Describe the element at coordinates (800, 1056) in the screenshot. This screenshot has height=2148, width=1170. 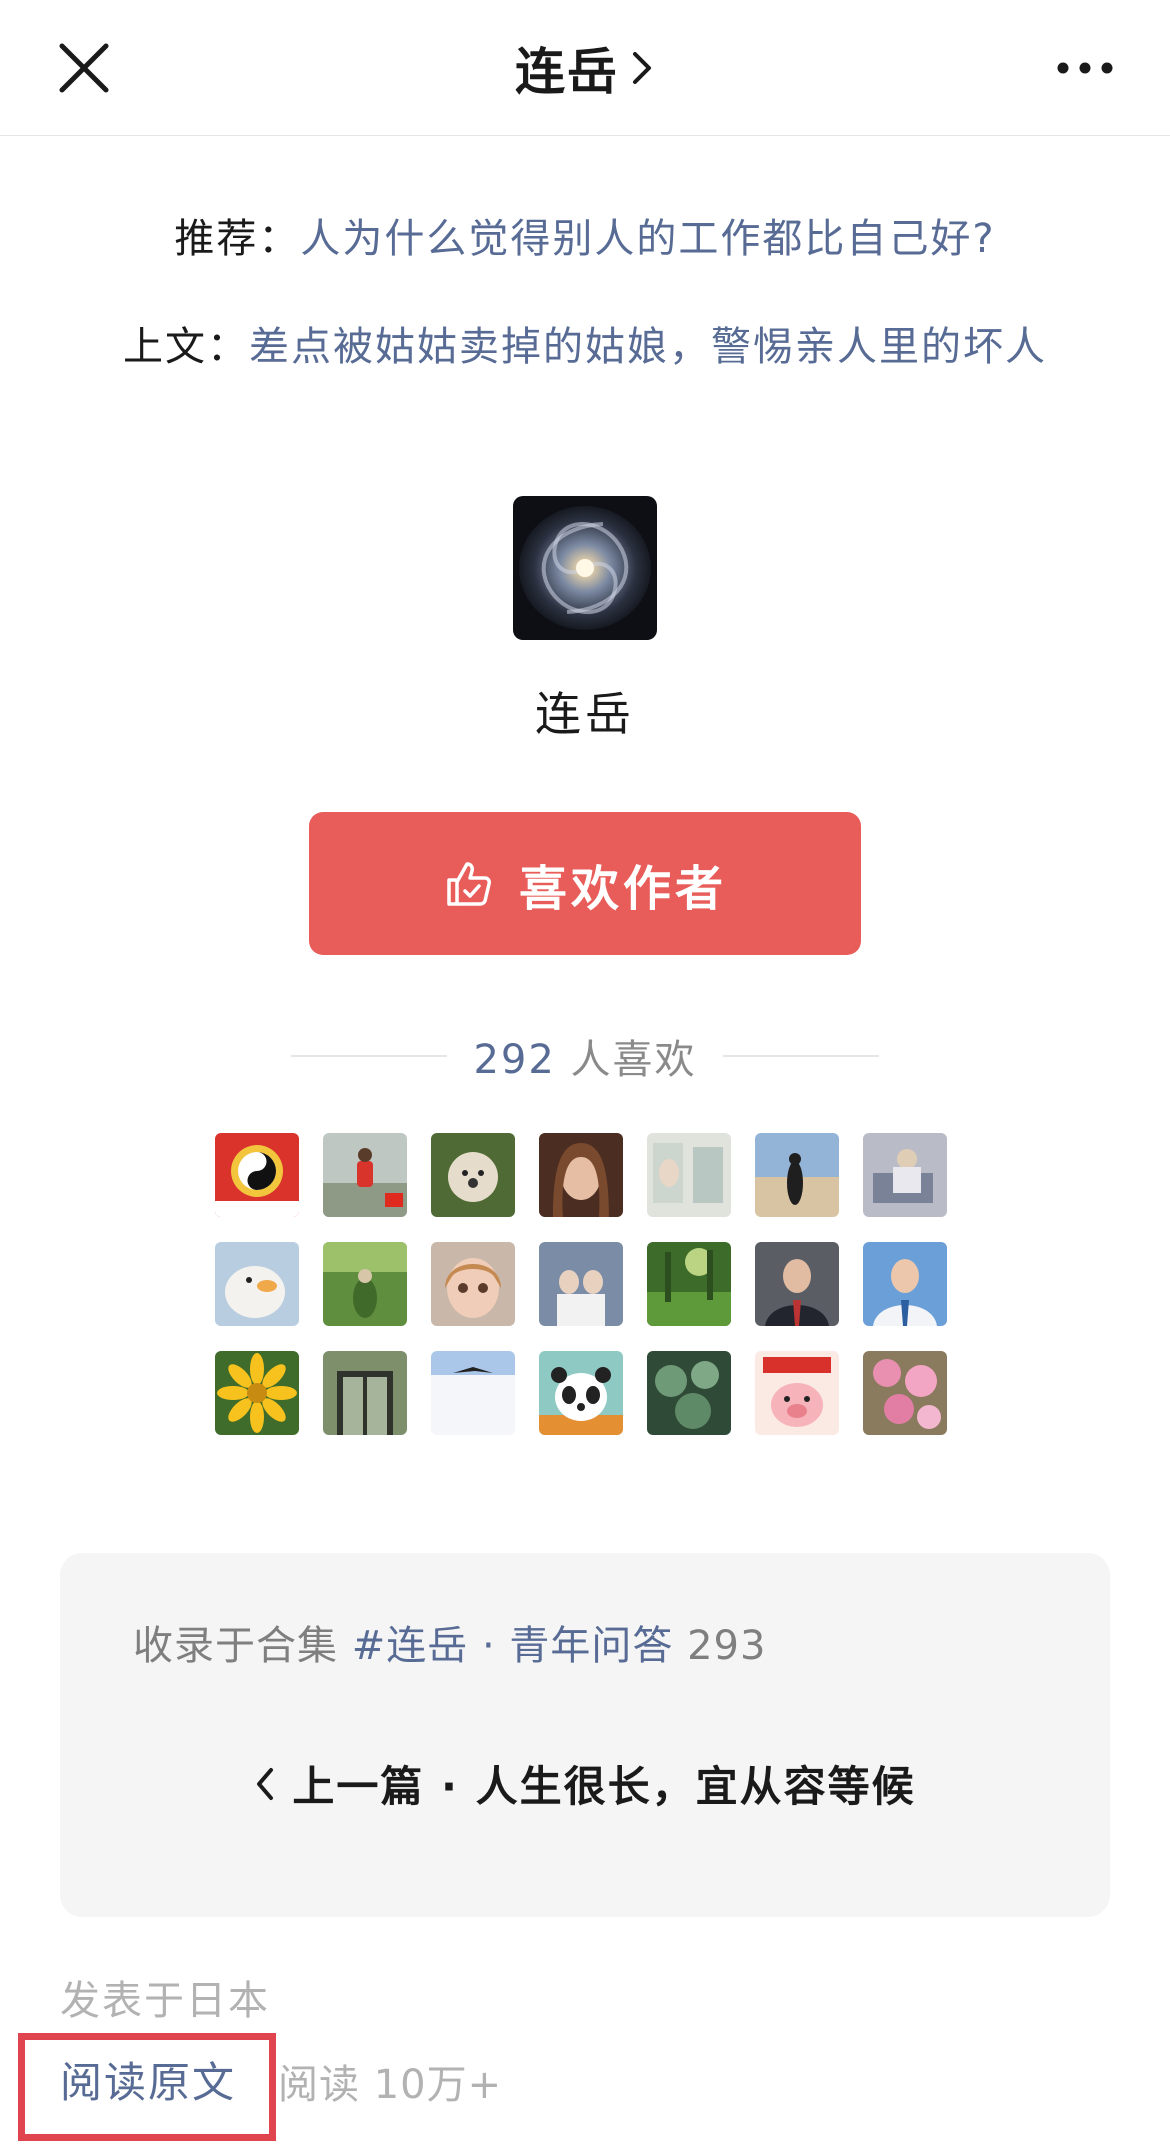
I see `divider-right` at that location.